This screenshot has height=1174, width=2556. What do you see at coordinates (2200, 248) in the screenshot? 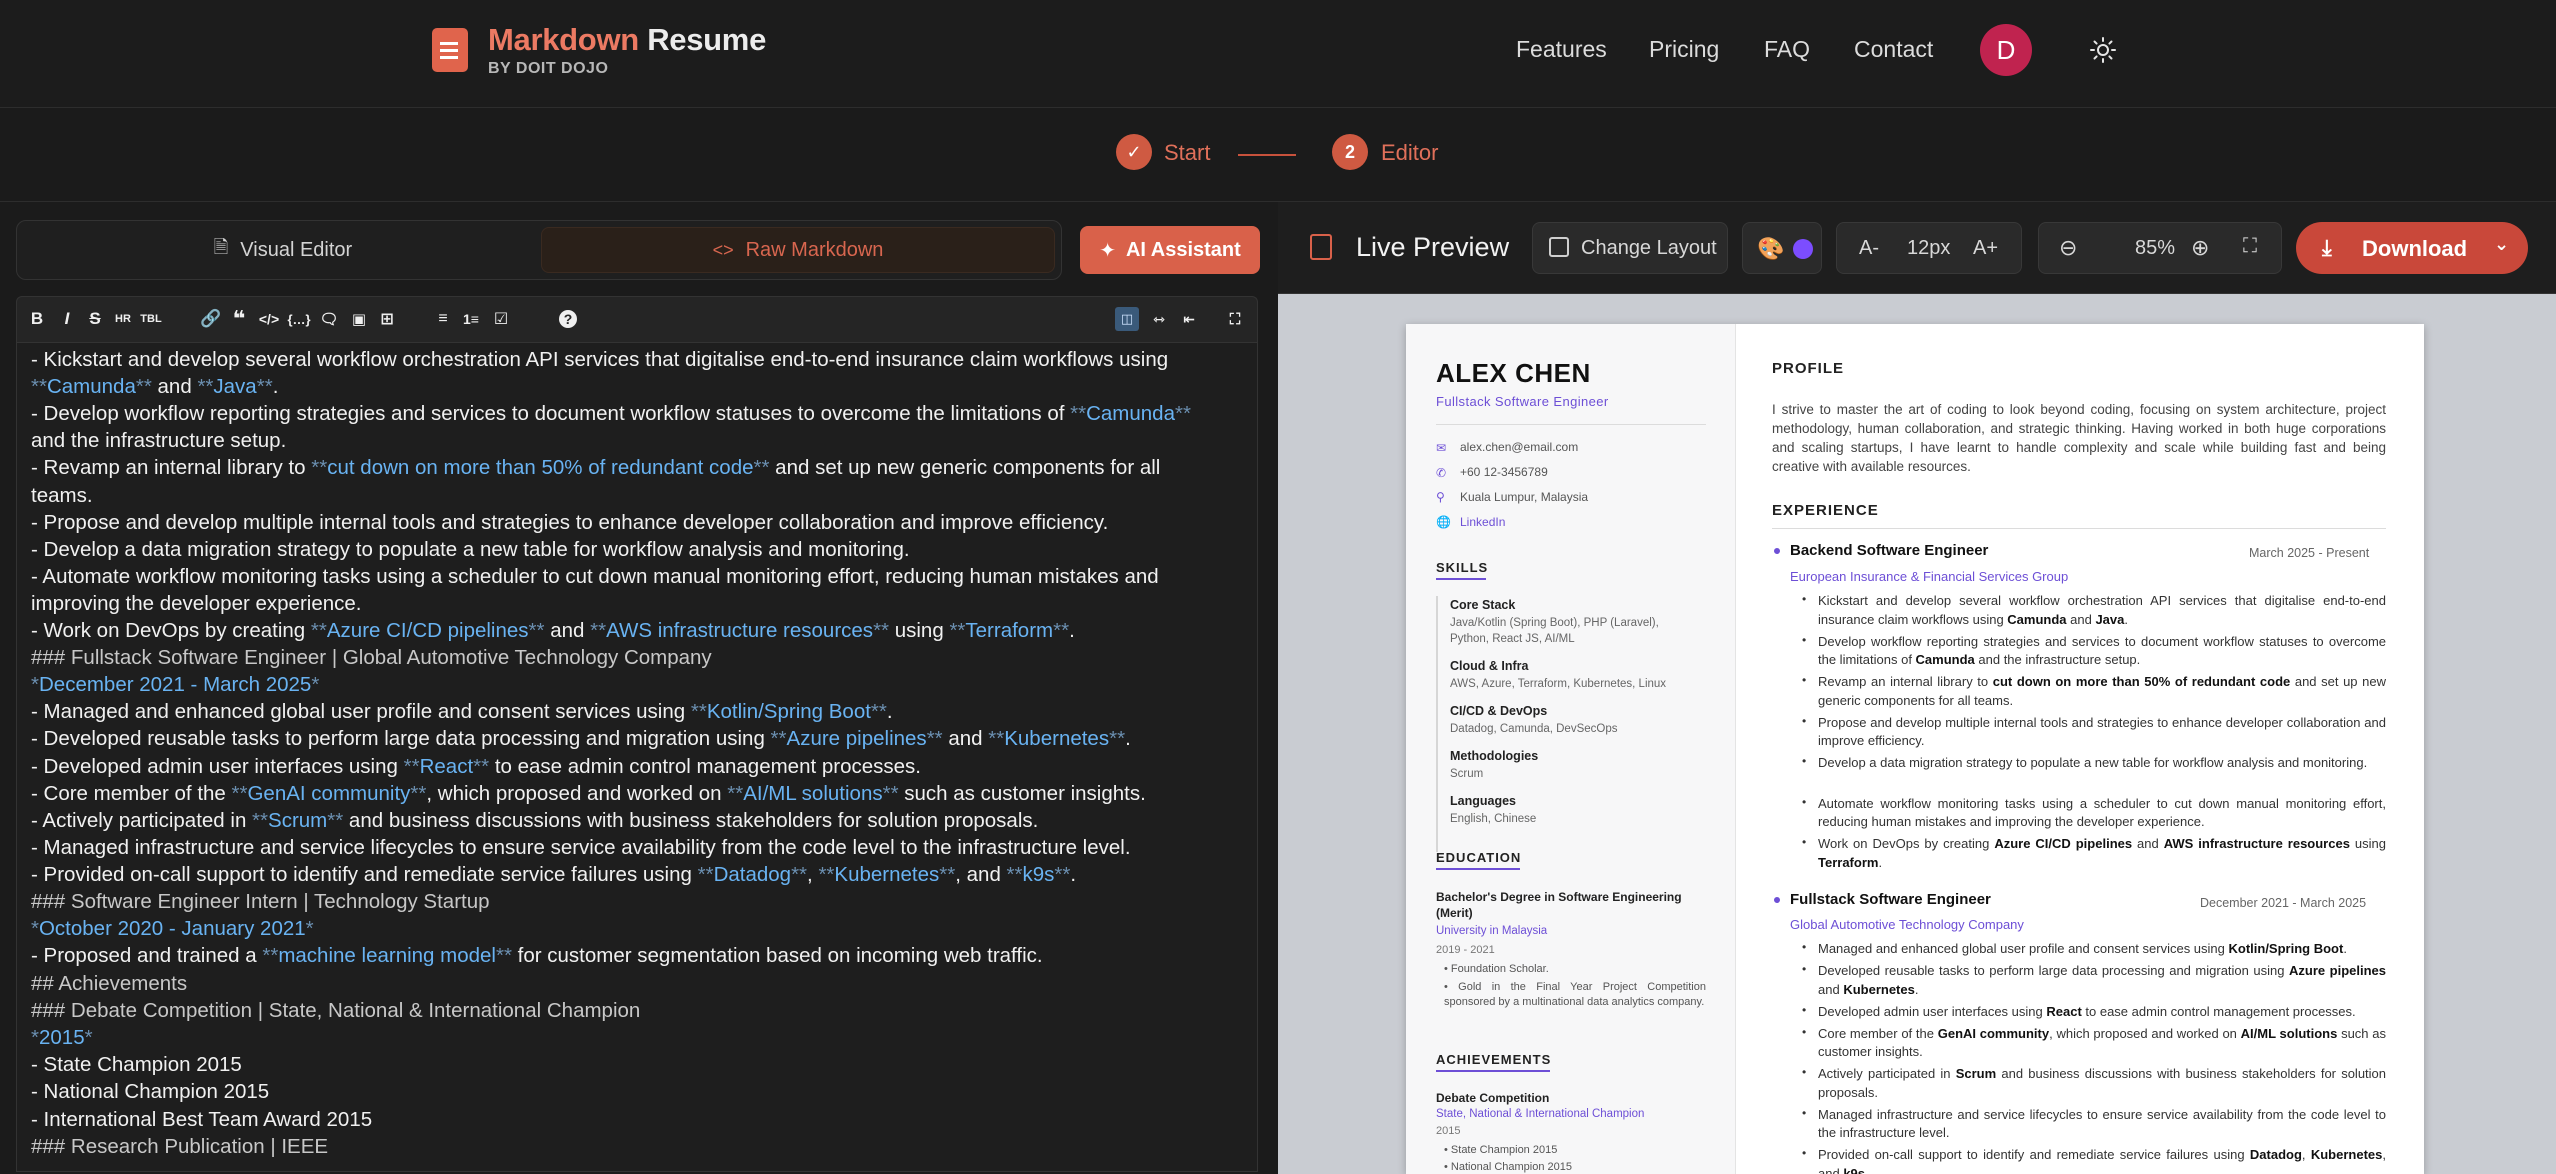
I see `zoom-in-icon: ⊕` at bounding box center [2200, 248].